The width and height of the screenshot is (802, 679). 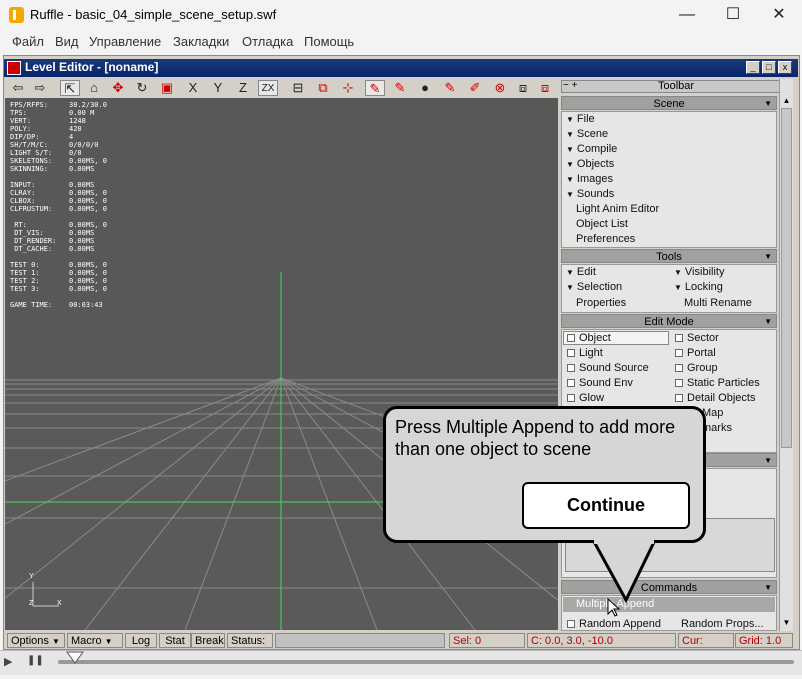 I want to click on cursor-coords: Cur: 1047, 747, so click(x=706, y=655).